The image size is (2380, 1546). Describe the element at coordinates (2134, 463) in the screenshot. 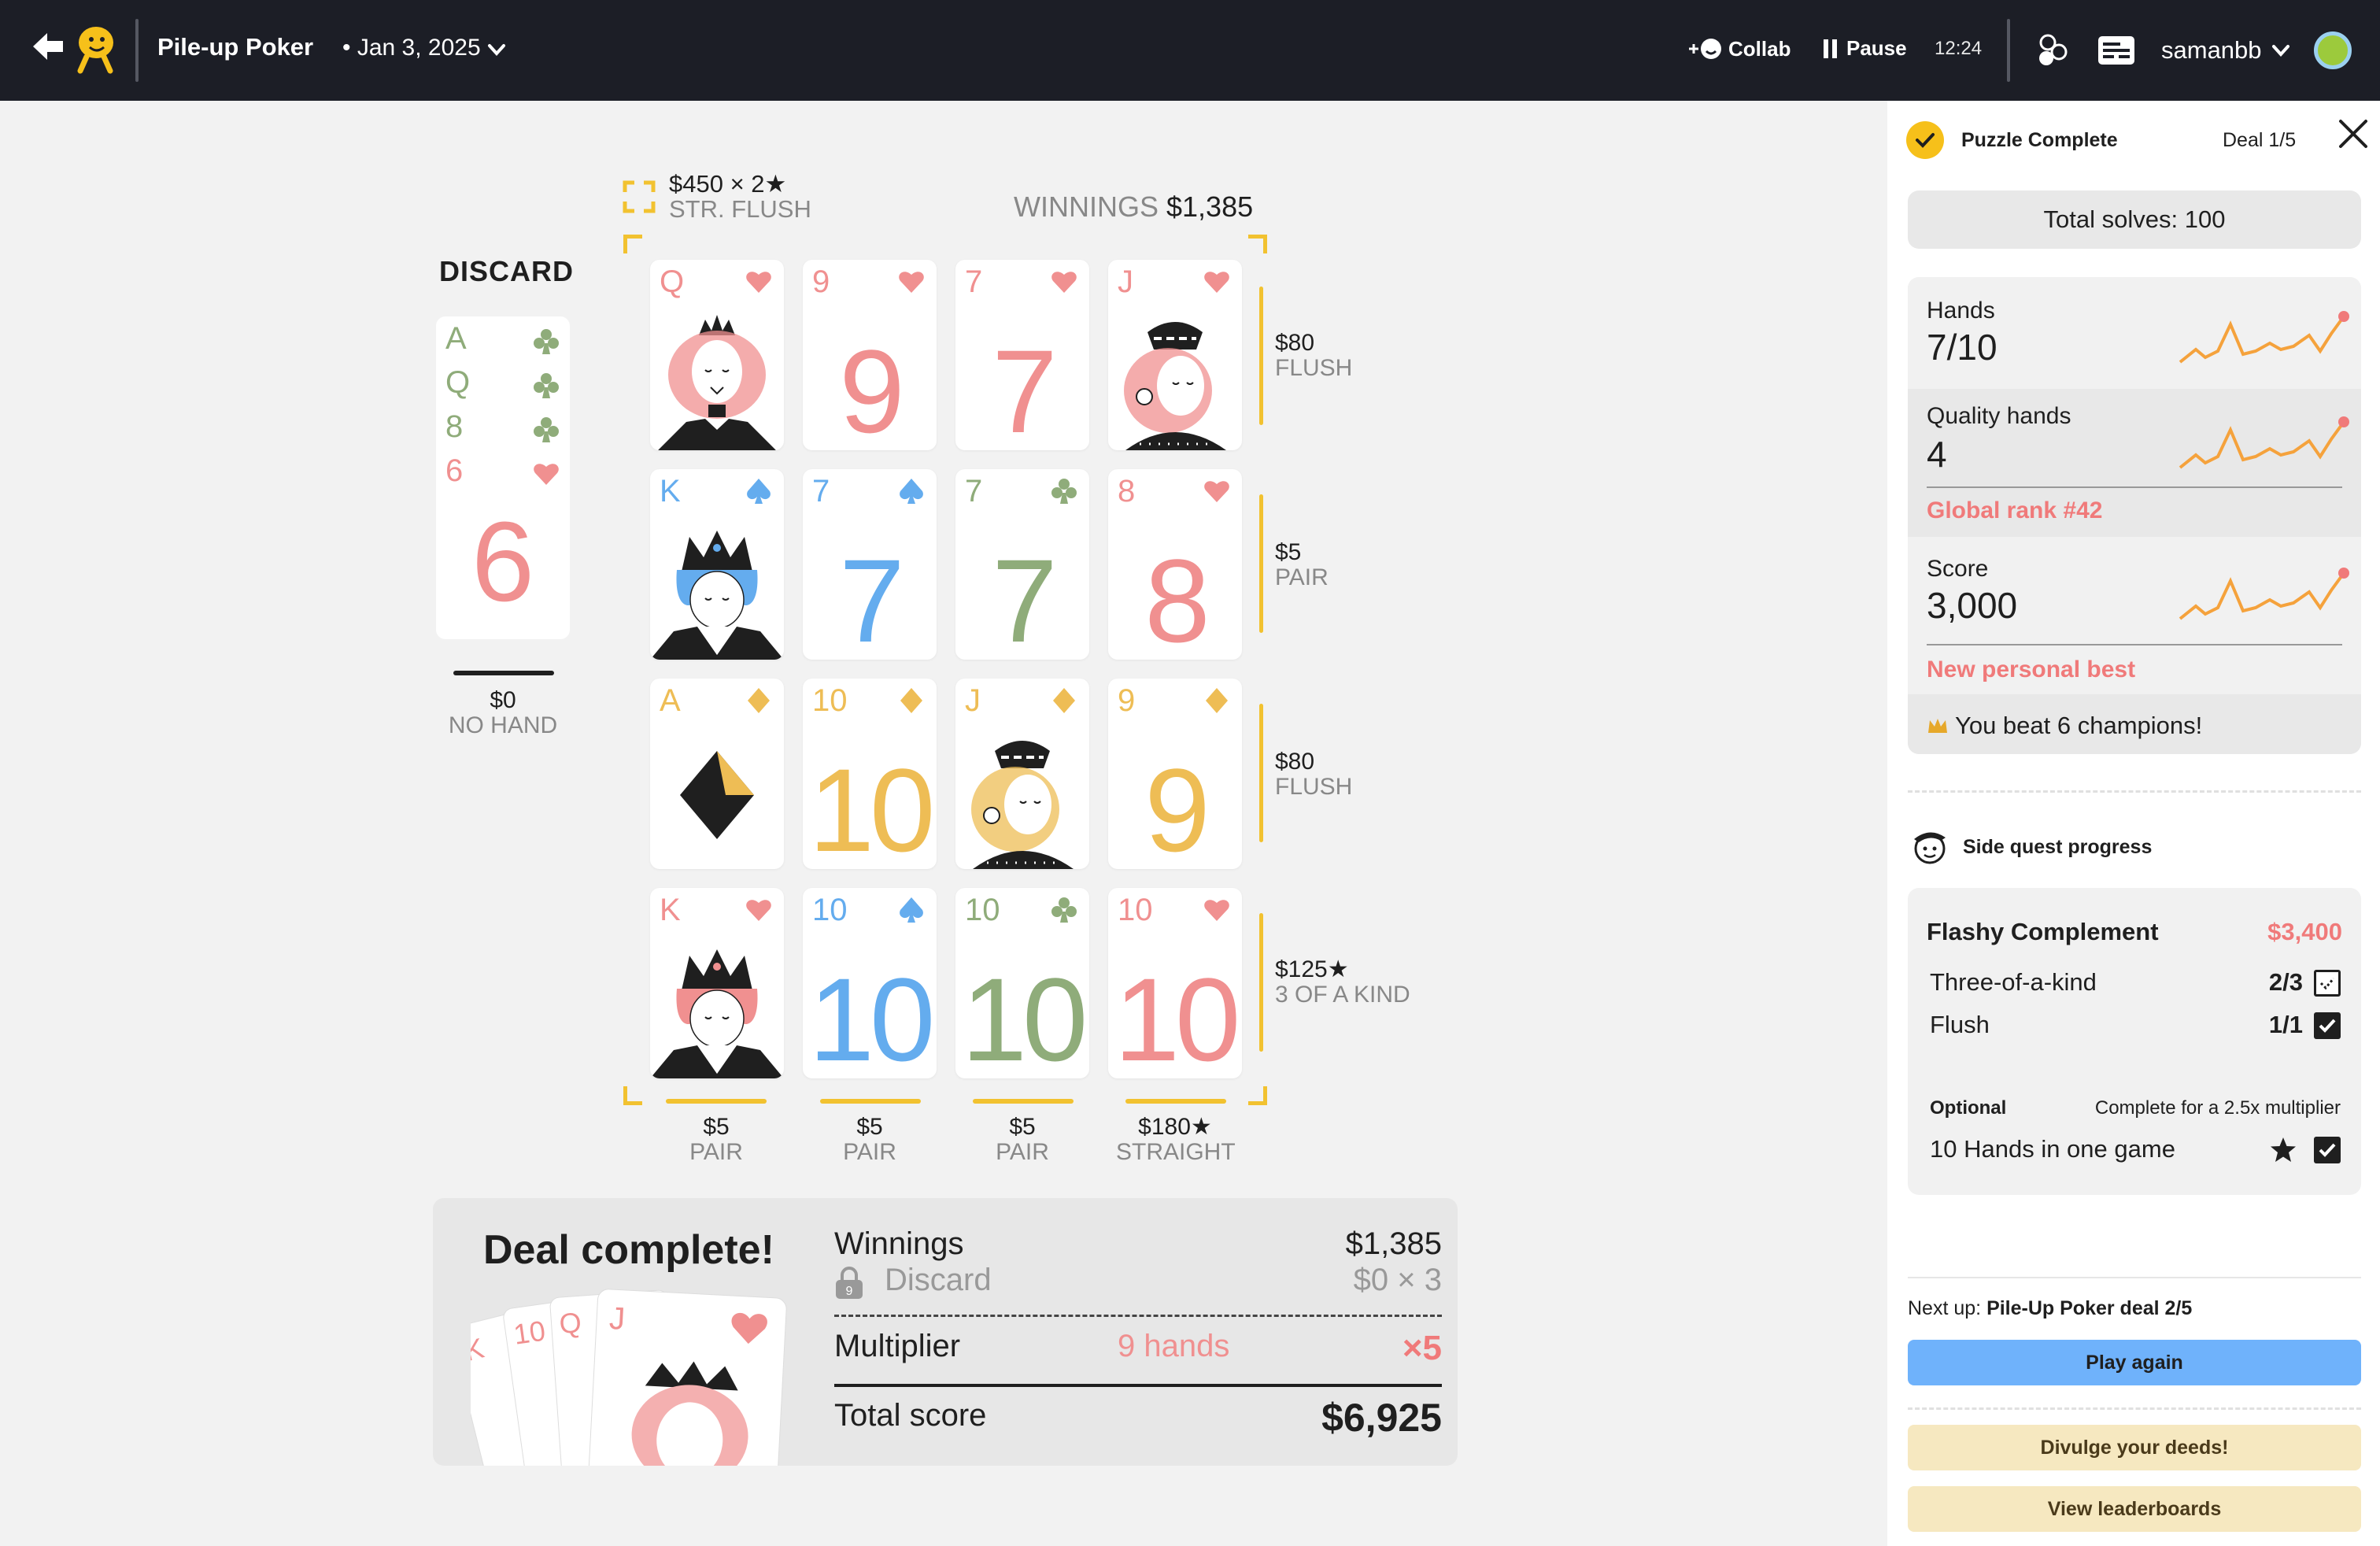

I see `quality-stat: Quality hands 4 Global rank #42` at that location.